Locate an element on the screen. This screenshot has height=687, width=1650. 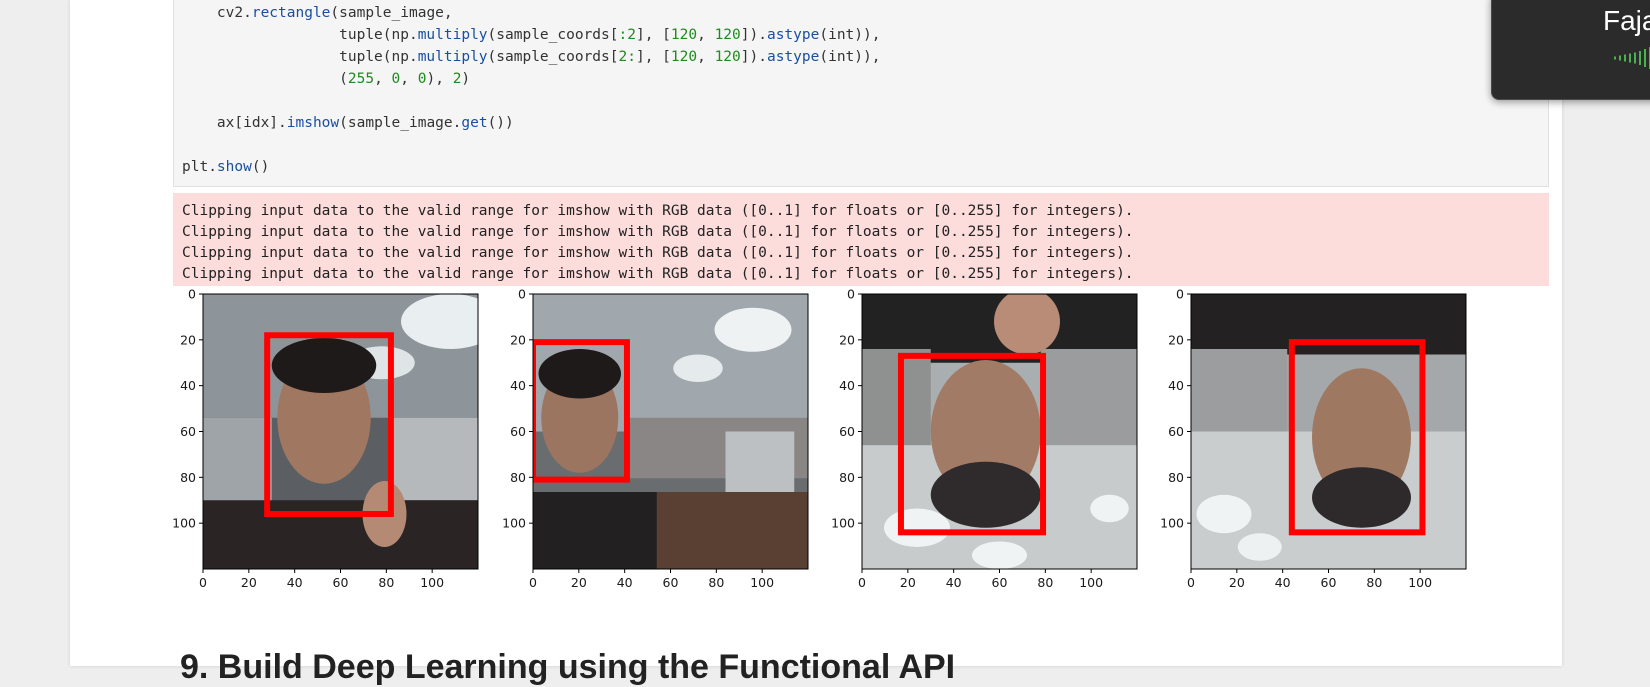
code-token: (sample_image. is located at coordinates (400, 123).